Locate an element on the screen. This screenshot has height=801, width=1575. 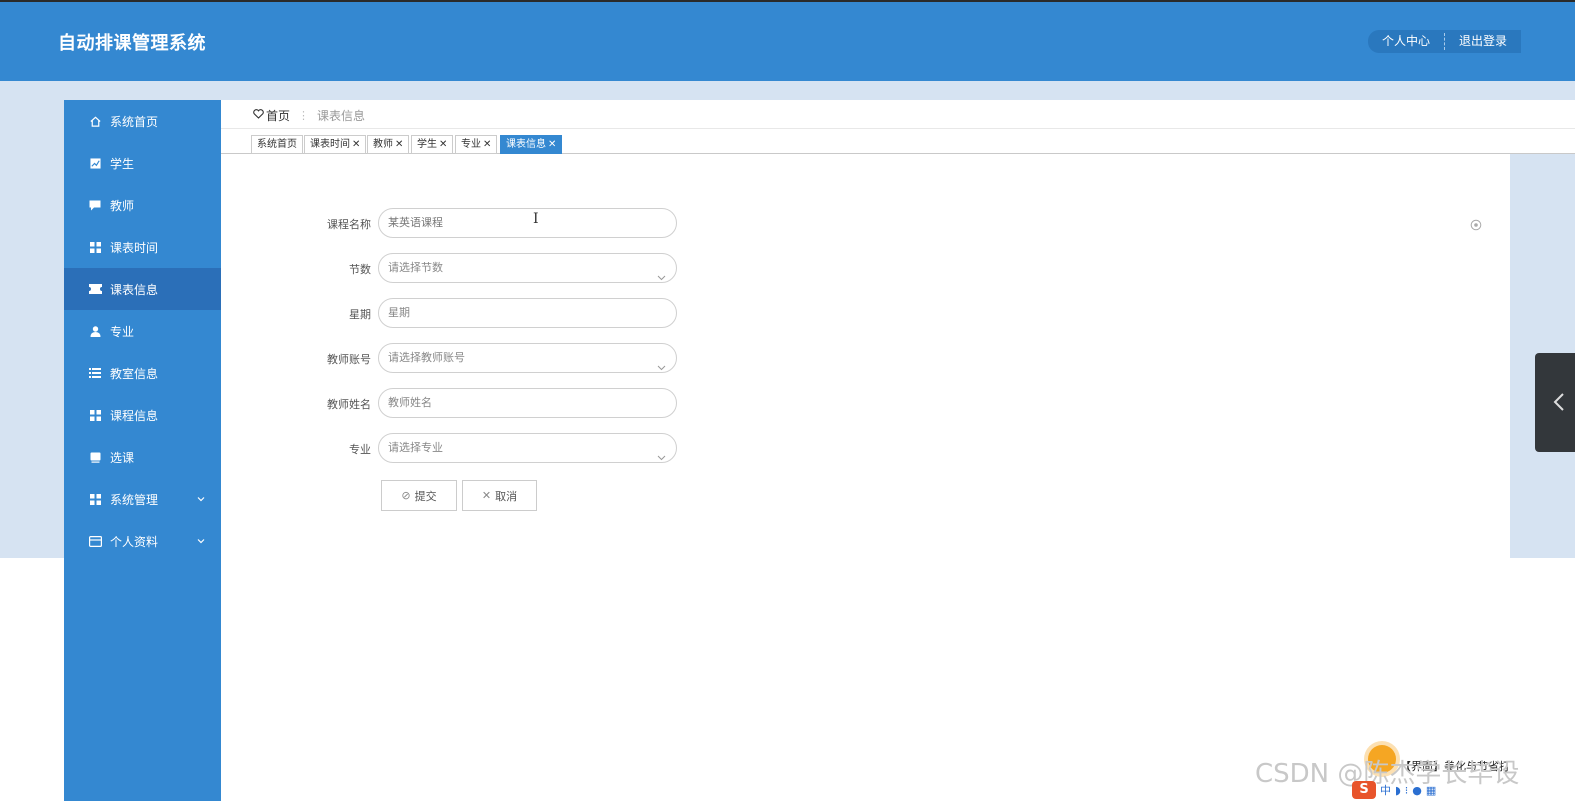
form-row-course-name: 课程名称 某英语课程 is located at coordinates (451, 223).